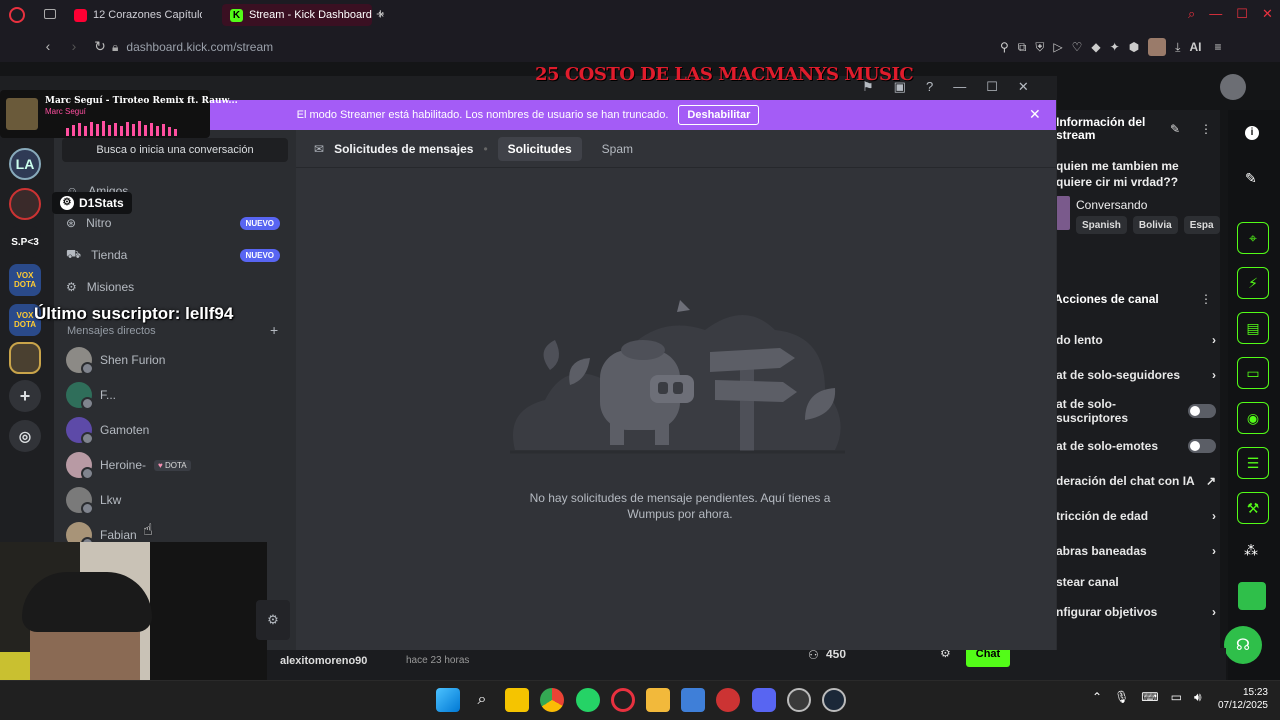 This screenshot has height=720, width=1280. What do you see at coordinates (1253, 508) in the screenshot?
I see `wrench-button: ⚒` at bounding box center [1253, 508].